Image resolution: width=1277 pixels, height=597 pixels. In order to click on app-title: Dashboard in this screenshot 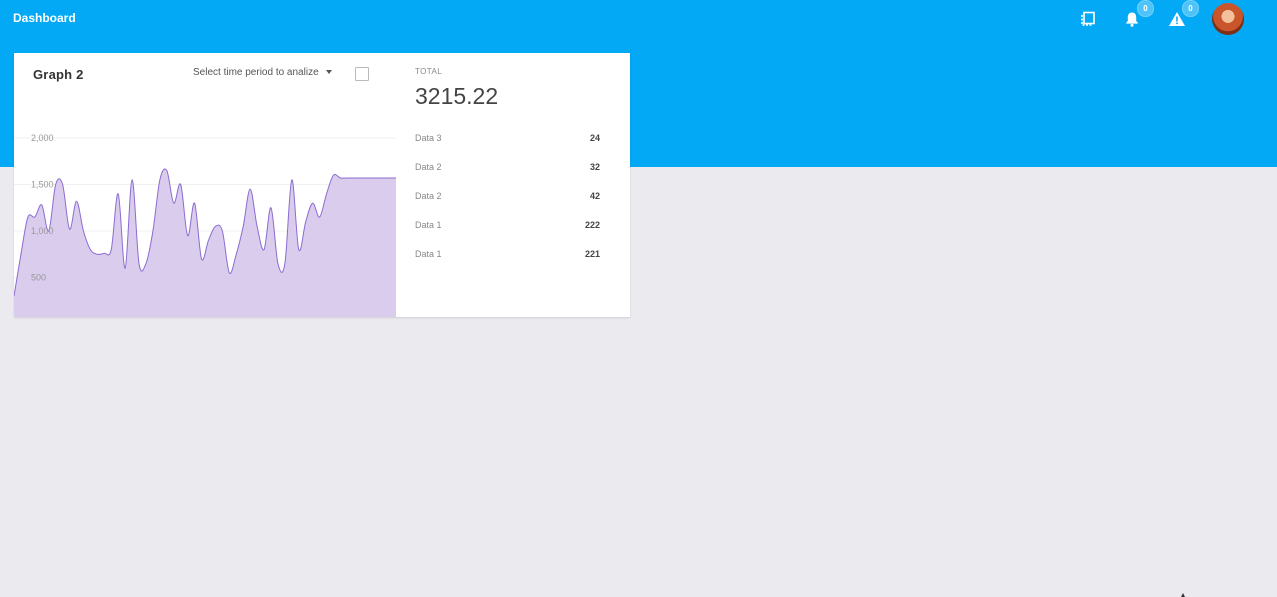, I will do `click(44, 18)`.